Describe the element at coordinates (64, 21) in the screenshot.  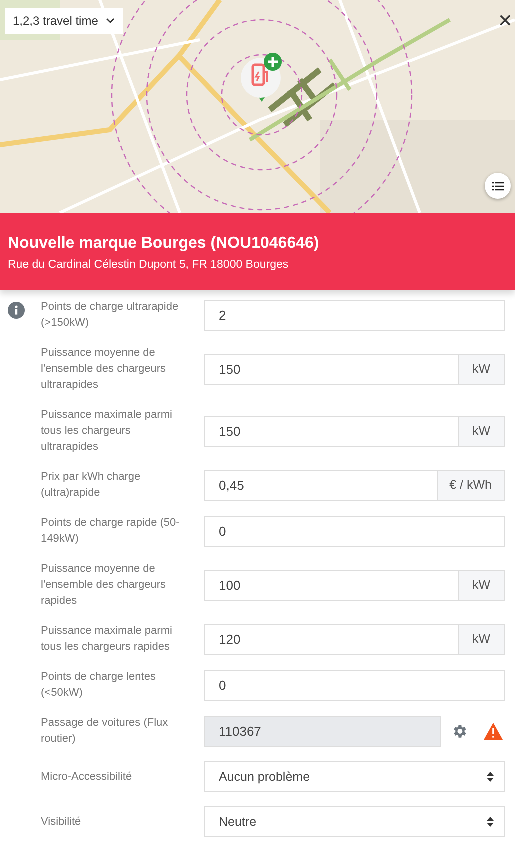
I see `travel-time-dropdown: 1,2,3 travel time` at that location.